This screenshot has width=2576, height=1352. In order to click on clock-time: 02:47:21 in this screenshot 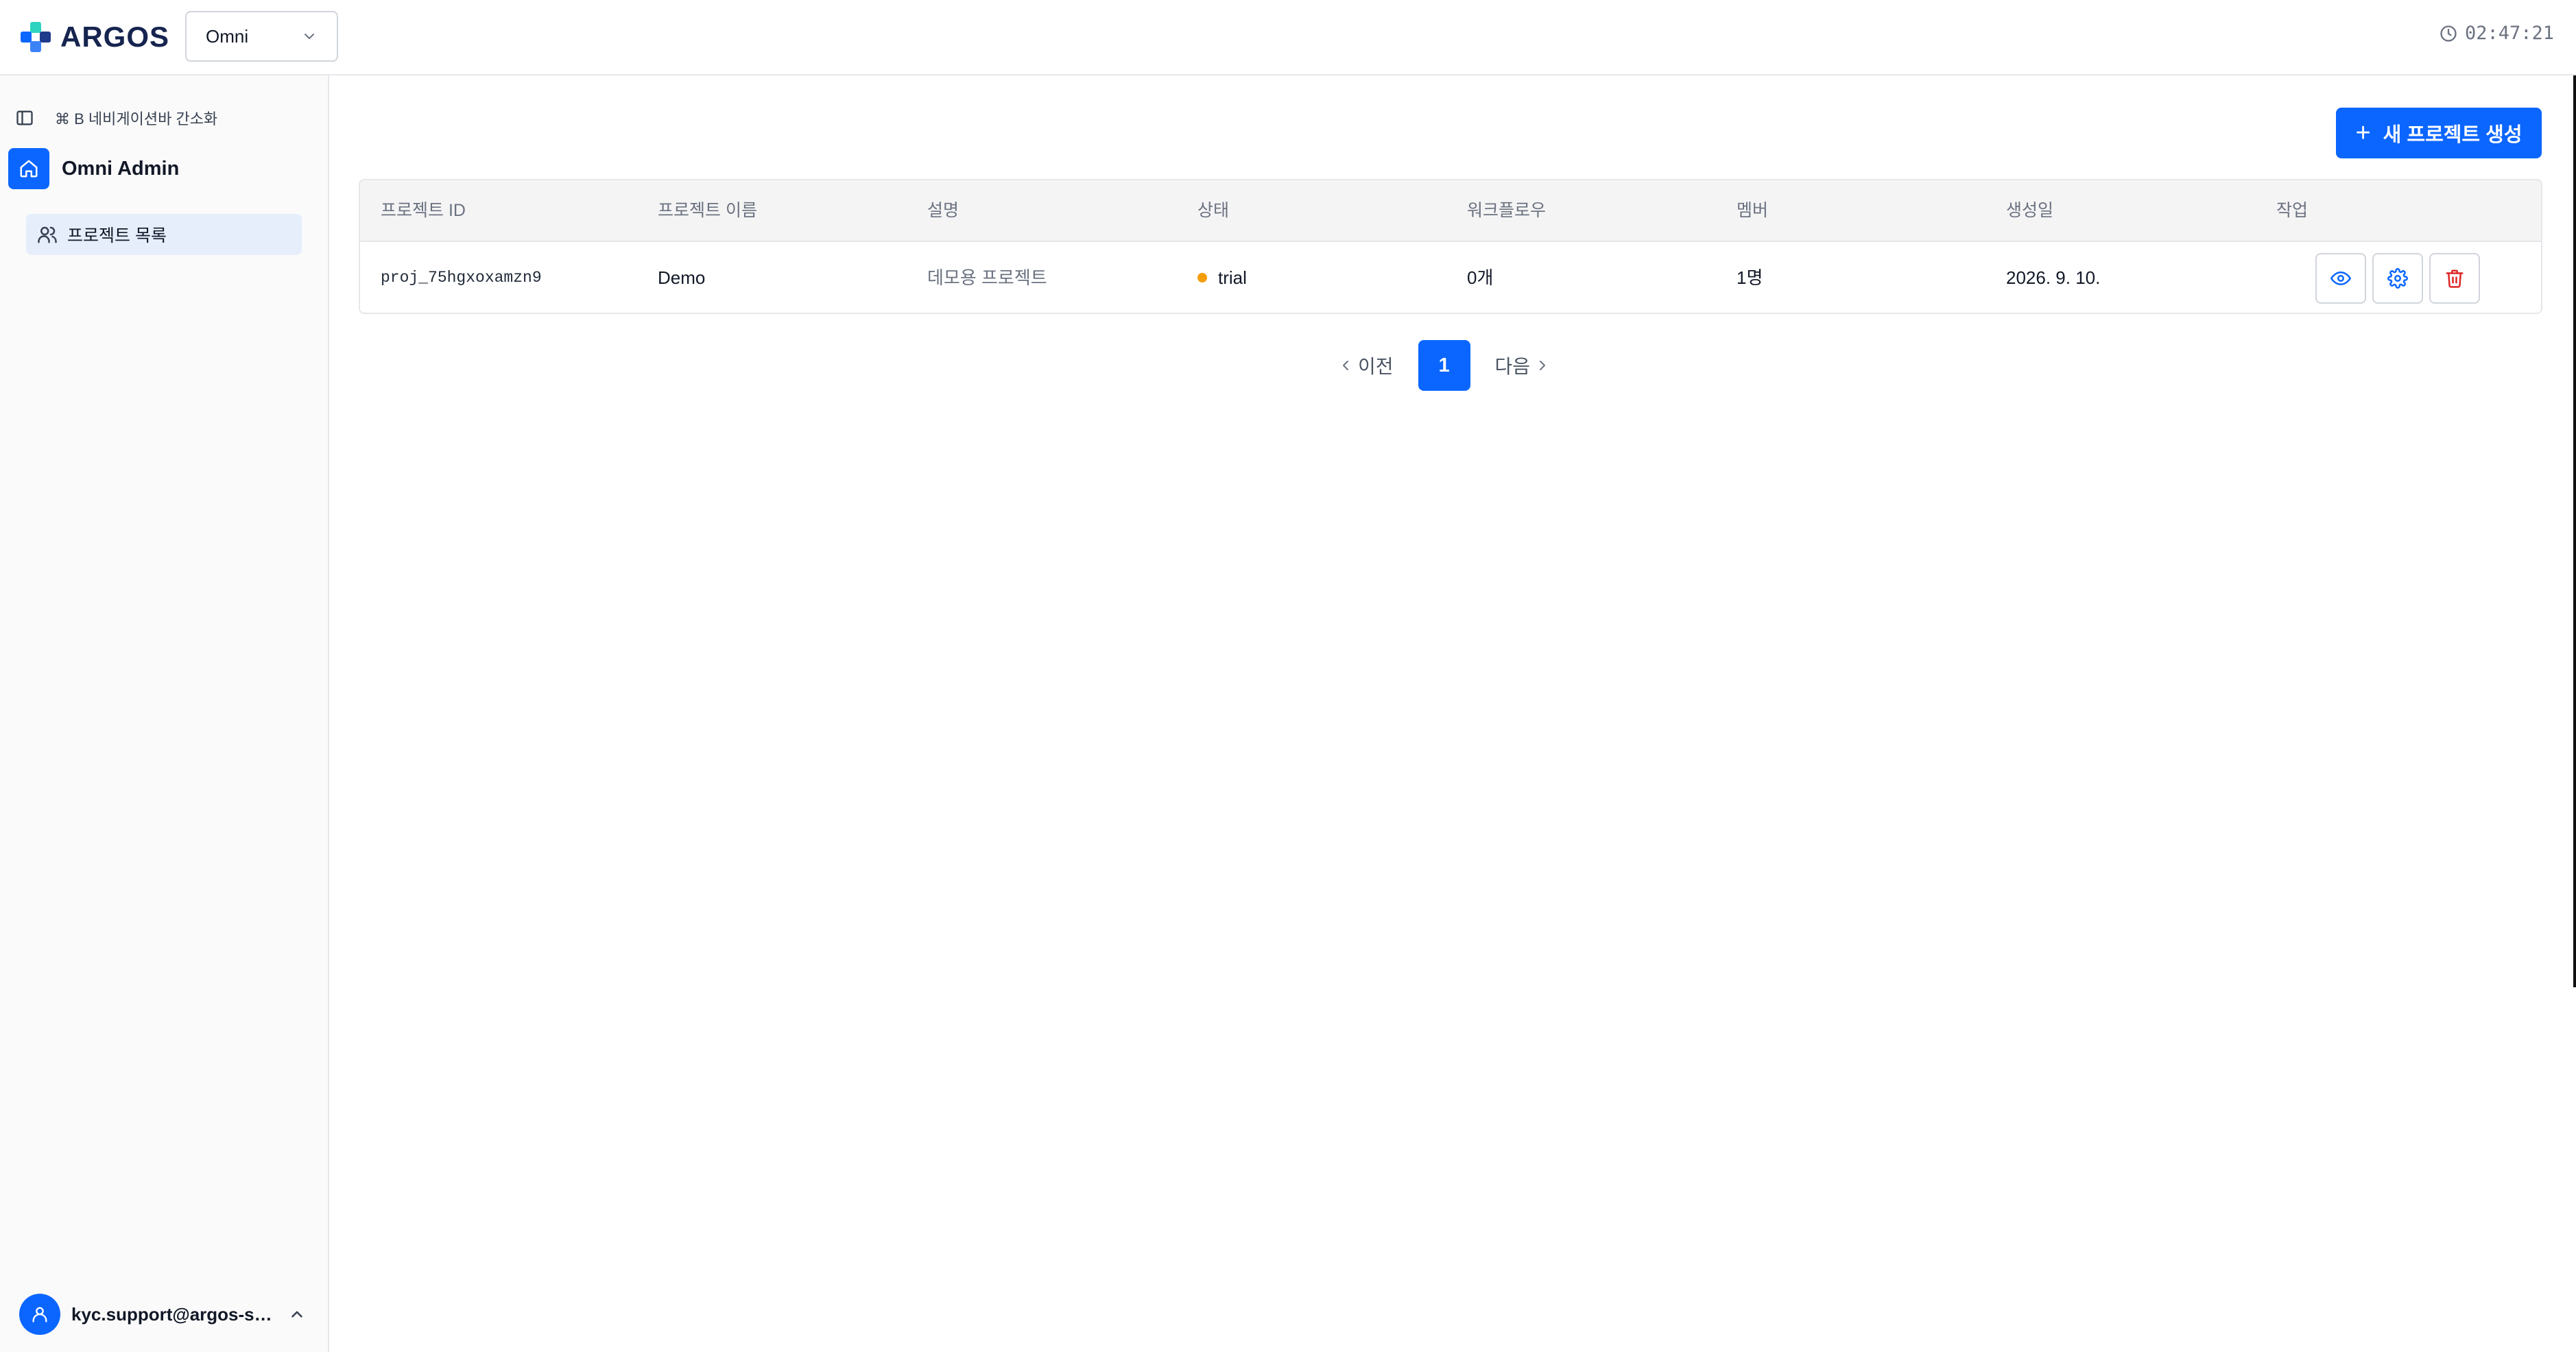, I will do `click(2509, 33)`.